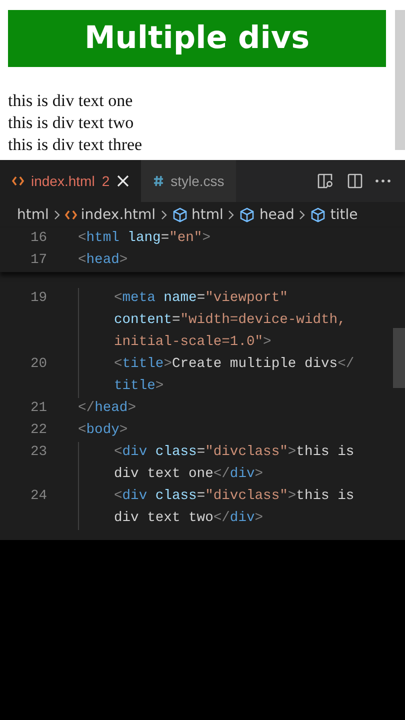 The image size is (405, 720). What do you see at coordinates (355, 181) in the screenshot?
I see `split-editor-icon` at bounding box center [355, 181].